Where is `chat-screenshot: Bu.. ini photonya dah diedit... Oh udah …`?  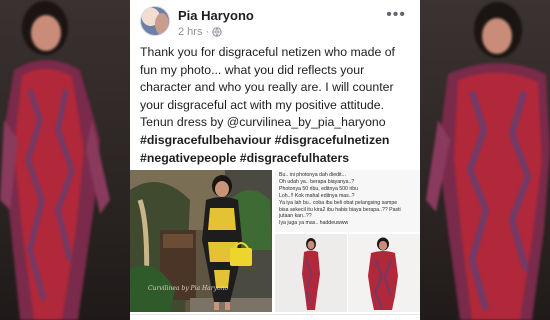
chat-screenshot: Bu.. ini photonya dah diedit... Oh udah … is located at coordinates (347, 201).